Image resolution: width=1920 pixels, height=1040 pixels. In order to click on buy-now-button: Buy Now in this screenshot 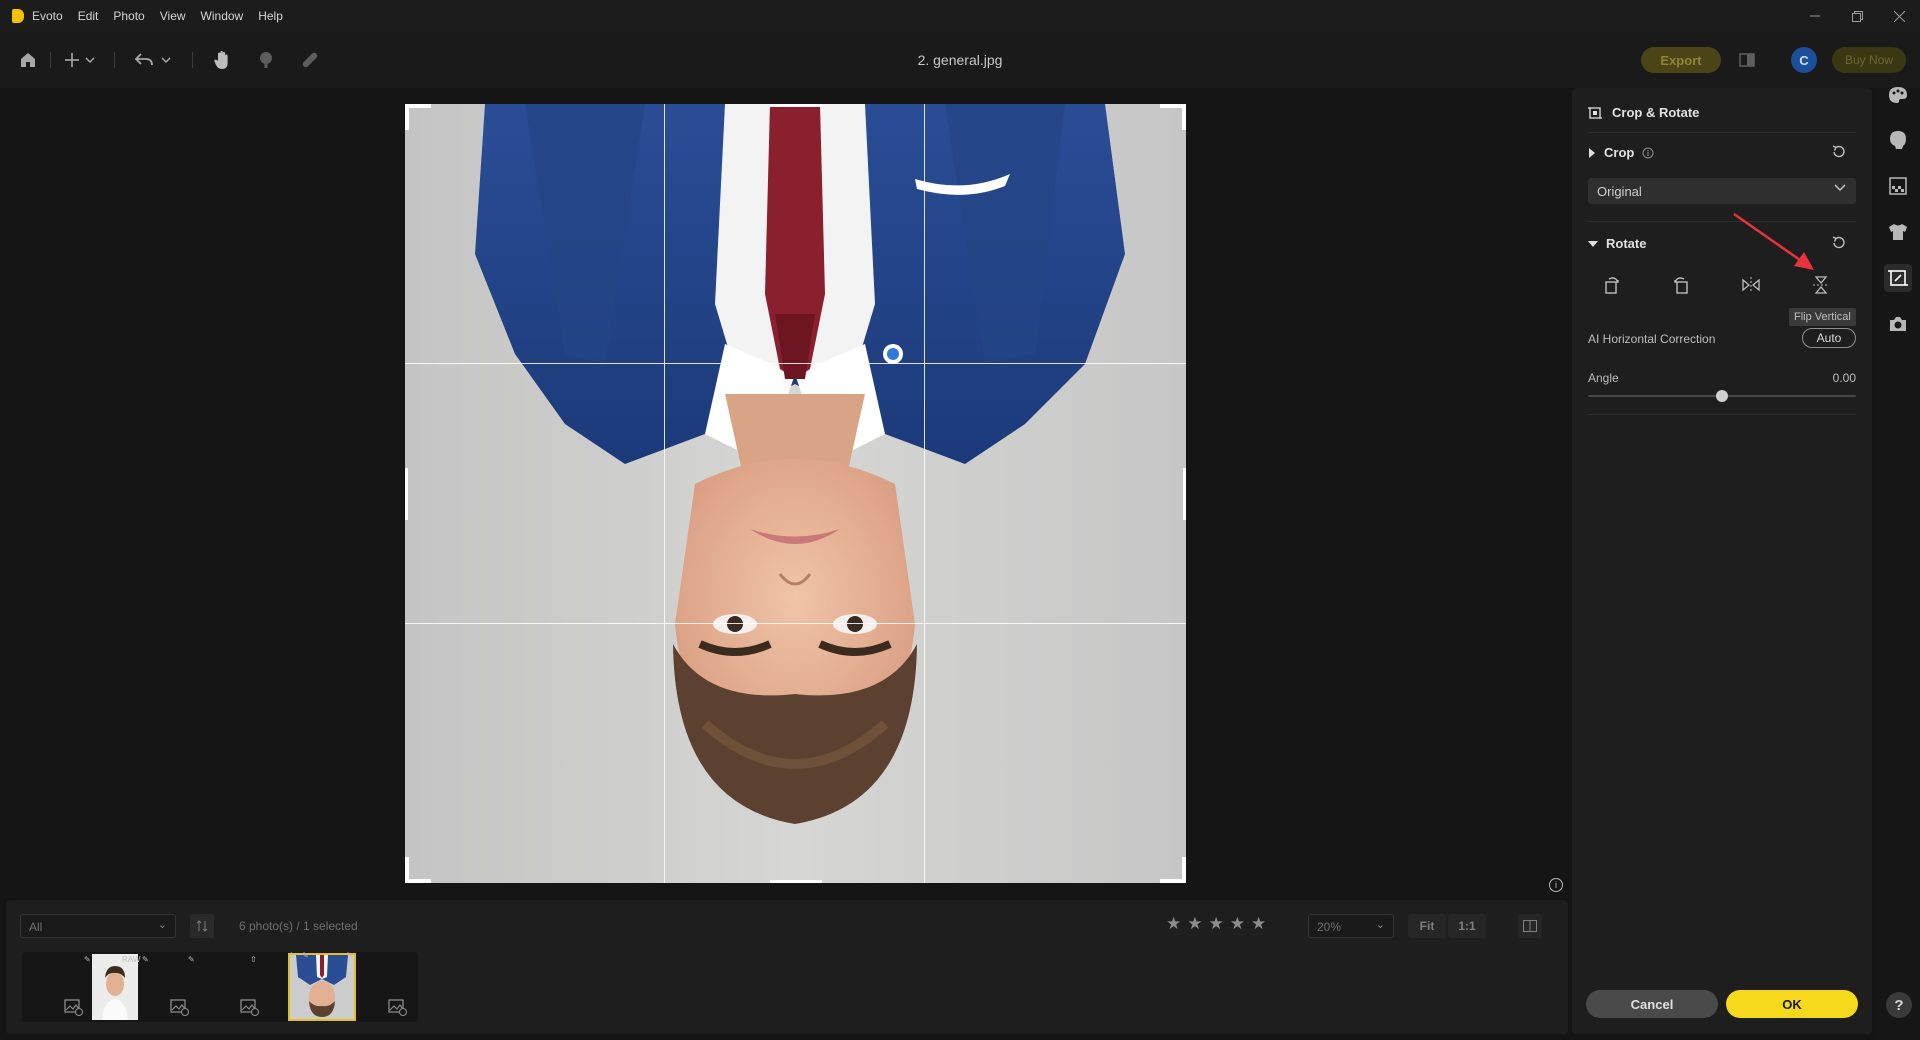, I will do `click(1869, 60)`.